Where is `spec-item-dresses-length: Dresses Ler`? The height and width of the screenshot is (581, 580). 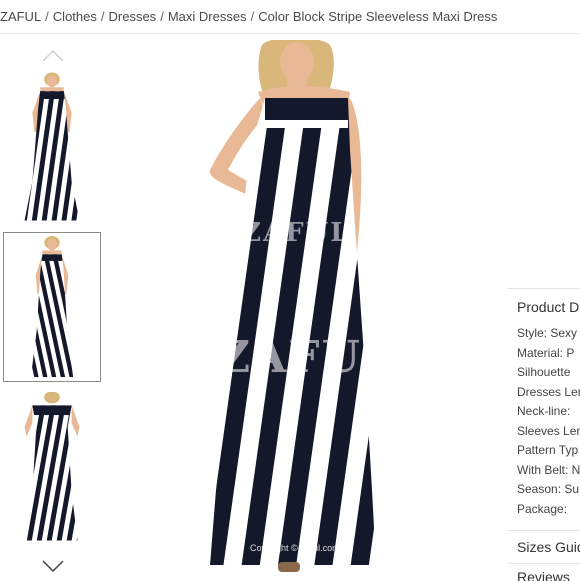
spec-item-dresses-length: Dresses Ler is located at coordinates (548, 391).